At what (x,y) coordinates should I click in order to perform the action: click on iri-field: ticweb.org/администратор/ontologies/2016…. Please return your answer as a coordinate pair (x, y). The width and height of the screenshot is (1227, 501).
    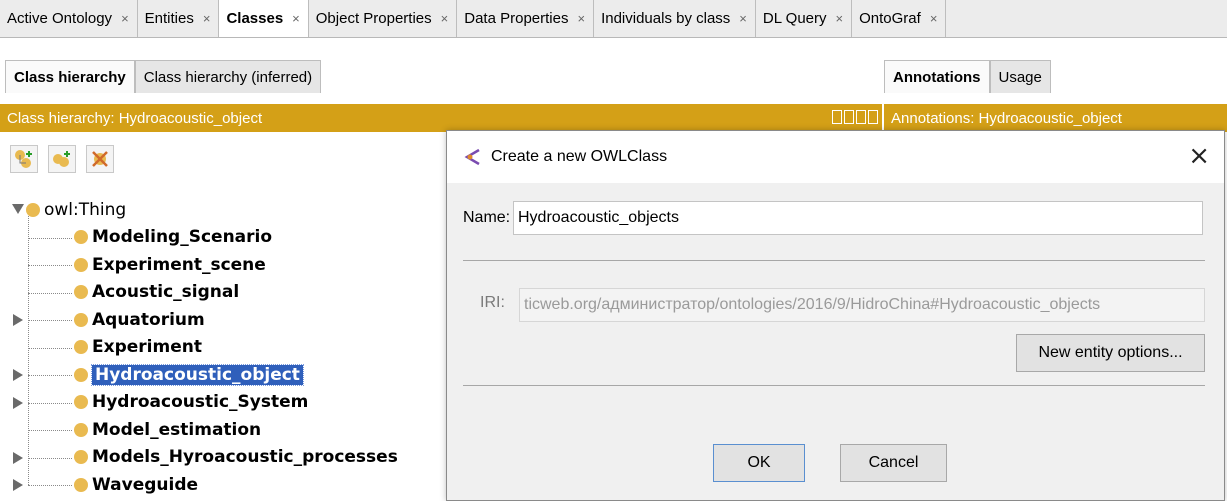
    Looking at the image, I should click on (862, 305).